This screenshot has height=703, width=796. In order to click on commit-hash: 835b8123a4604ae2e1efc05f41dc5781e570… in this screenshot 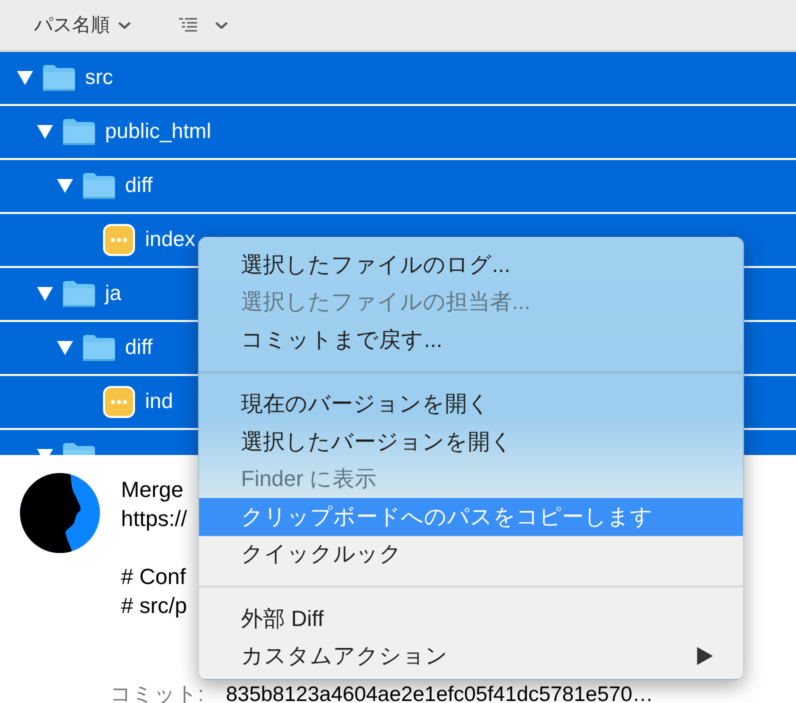, I will do `click(440, 693)`.